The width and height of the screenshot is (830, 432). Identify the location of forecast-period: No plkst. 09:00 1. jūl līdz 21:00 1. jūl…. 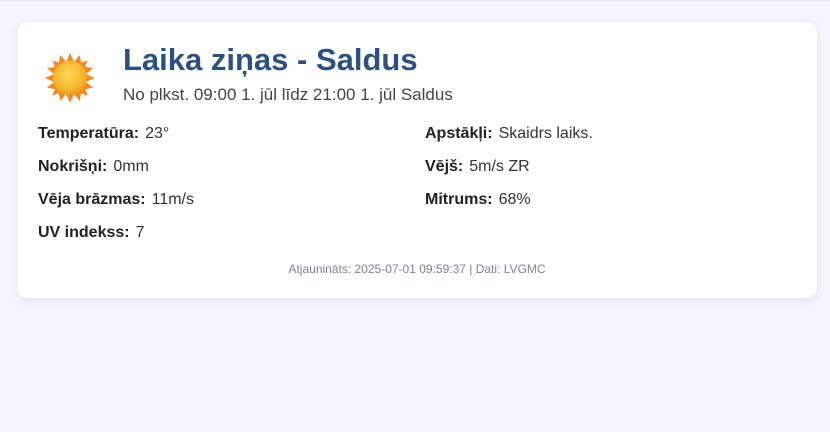
(288, 94).